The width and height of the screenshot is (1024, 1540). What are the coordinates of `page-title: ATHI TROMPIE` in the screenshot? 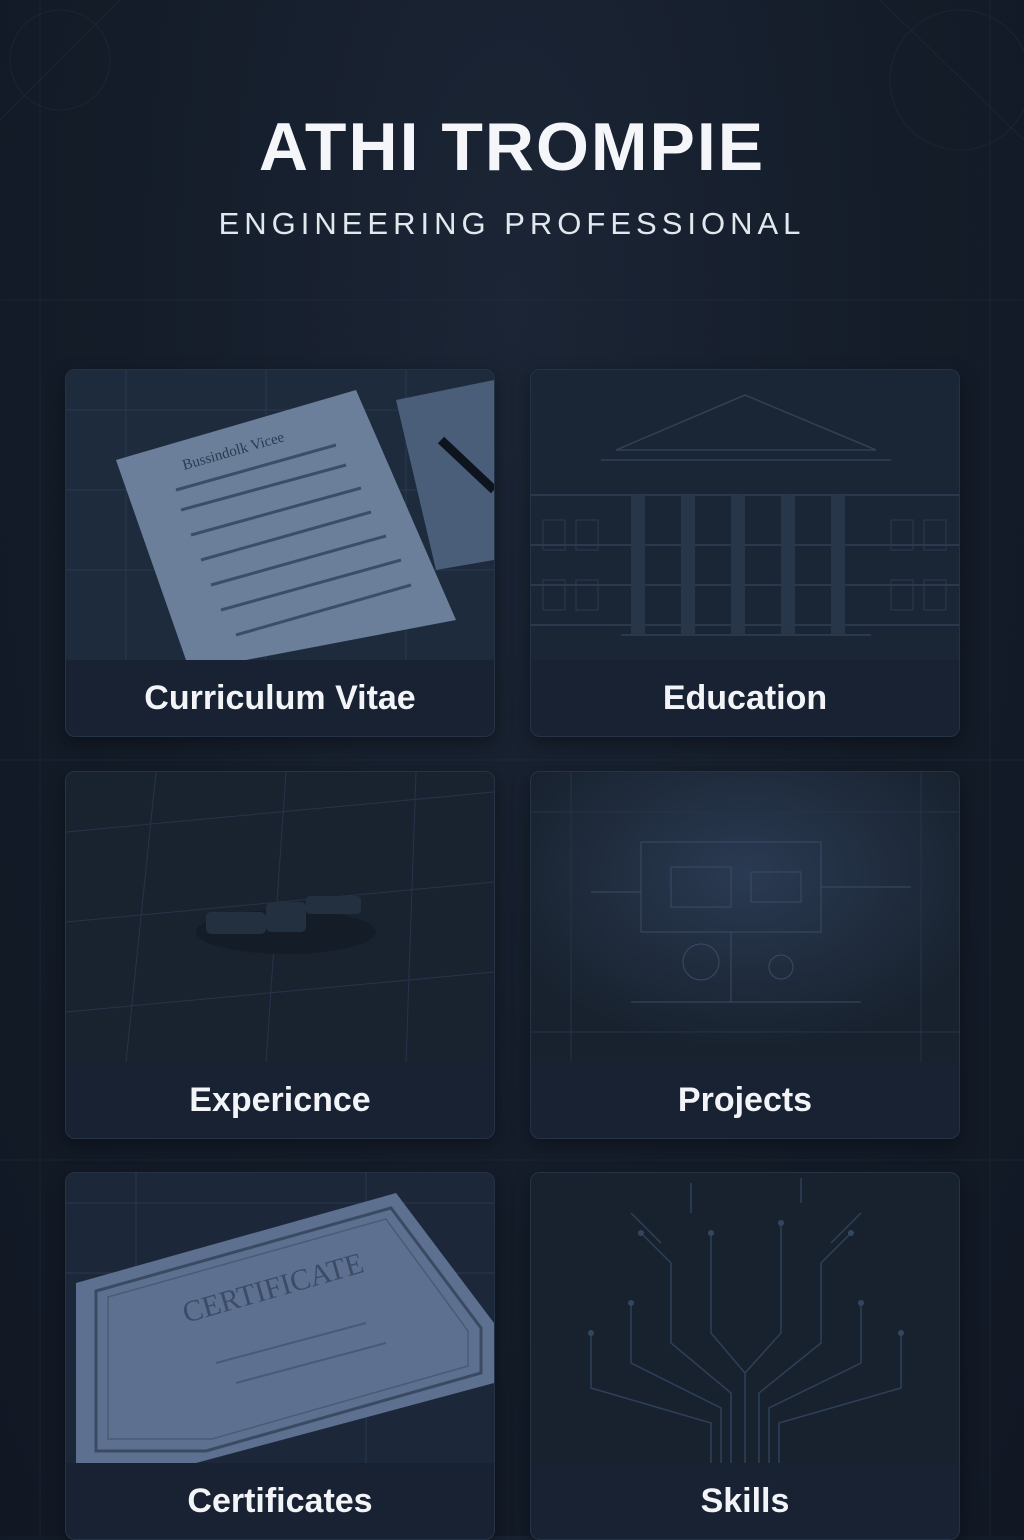 It's located at (512, 147).